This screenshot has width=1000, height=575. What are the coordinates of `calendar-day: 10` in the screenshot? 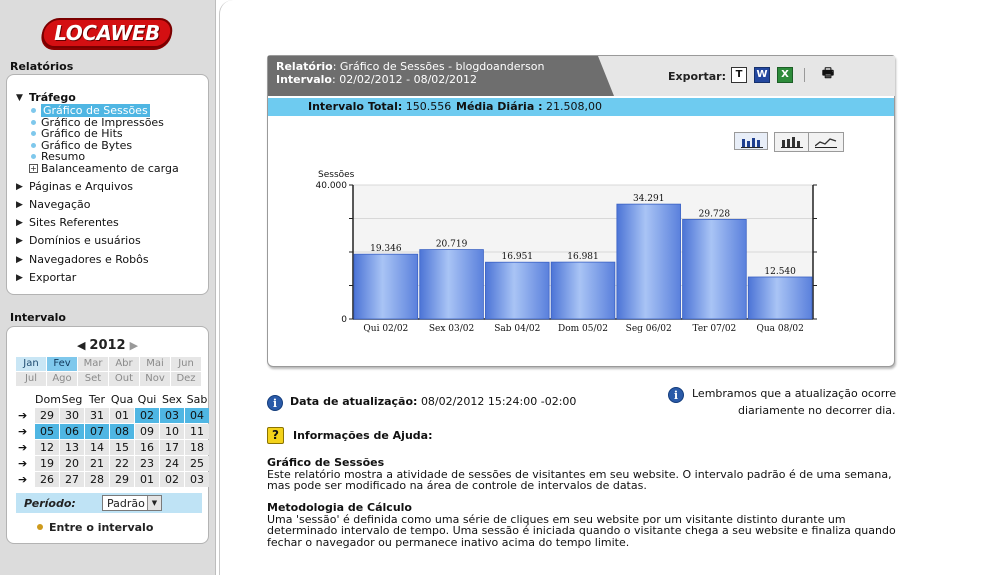 It's located at (172, 431).